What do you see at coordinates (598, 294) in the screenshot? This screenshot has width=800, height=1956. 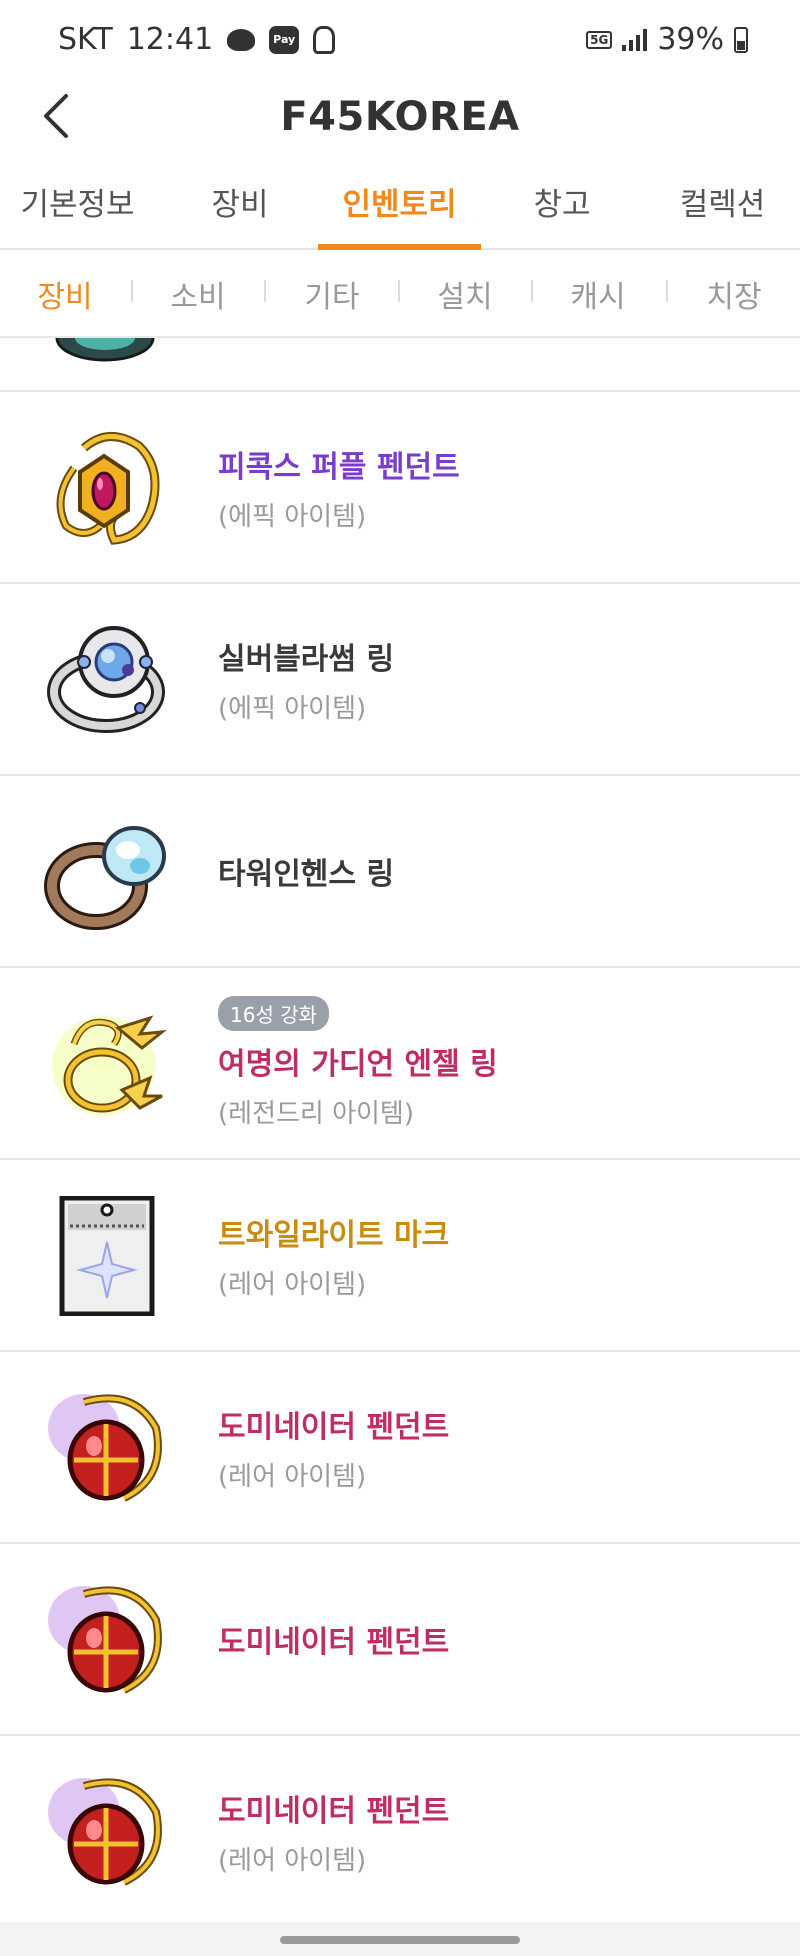 I see `subtab-cash: 캐시` at bounding box center [598, 294].